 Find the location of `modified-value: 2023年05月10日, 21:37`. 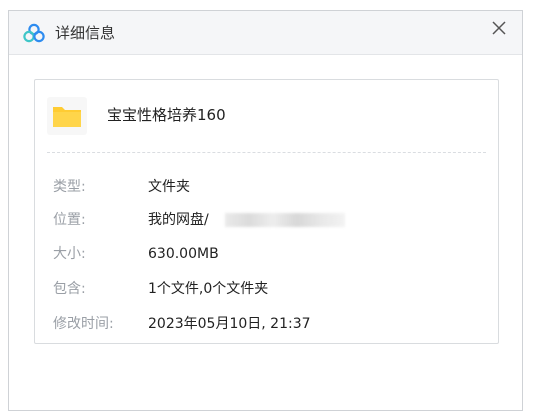

modified-value: 2023年05月10日, 21:37 is located at coordinates (229, 324).